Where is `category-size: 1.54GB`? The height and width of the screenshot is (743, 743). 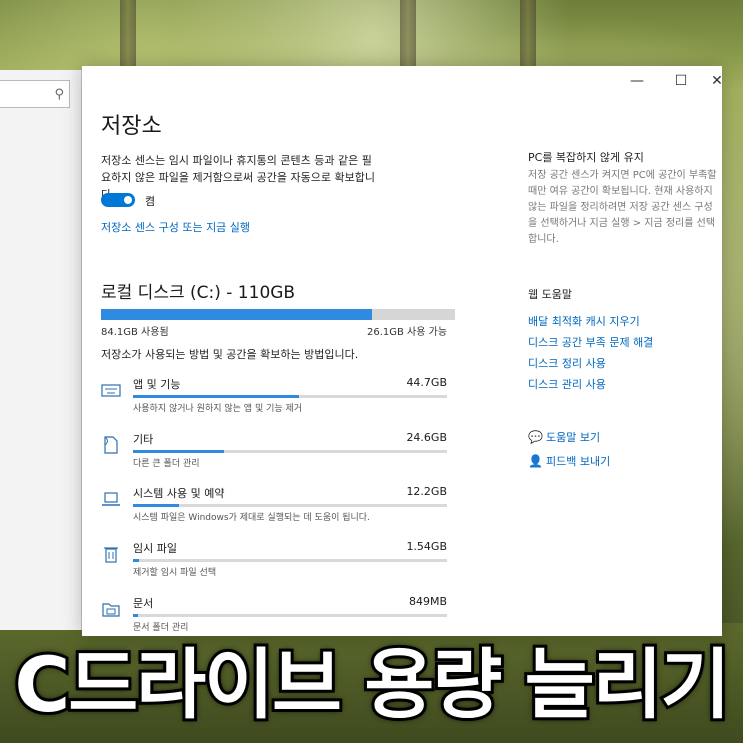
category-size: 1.54GB is located at coordinates (426, 546).